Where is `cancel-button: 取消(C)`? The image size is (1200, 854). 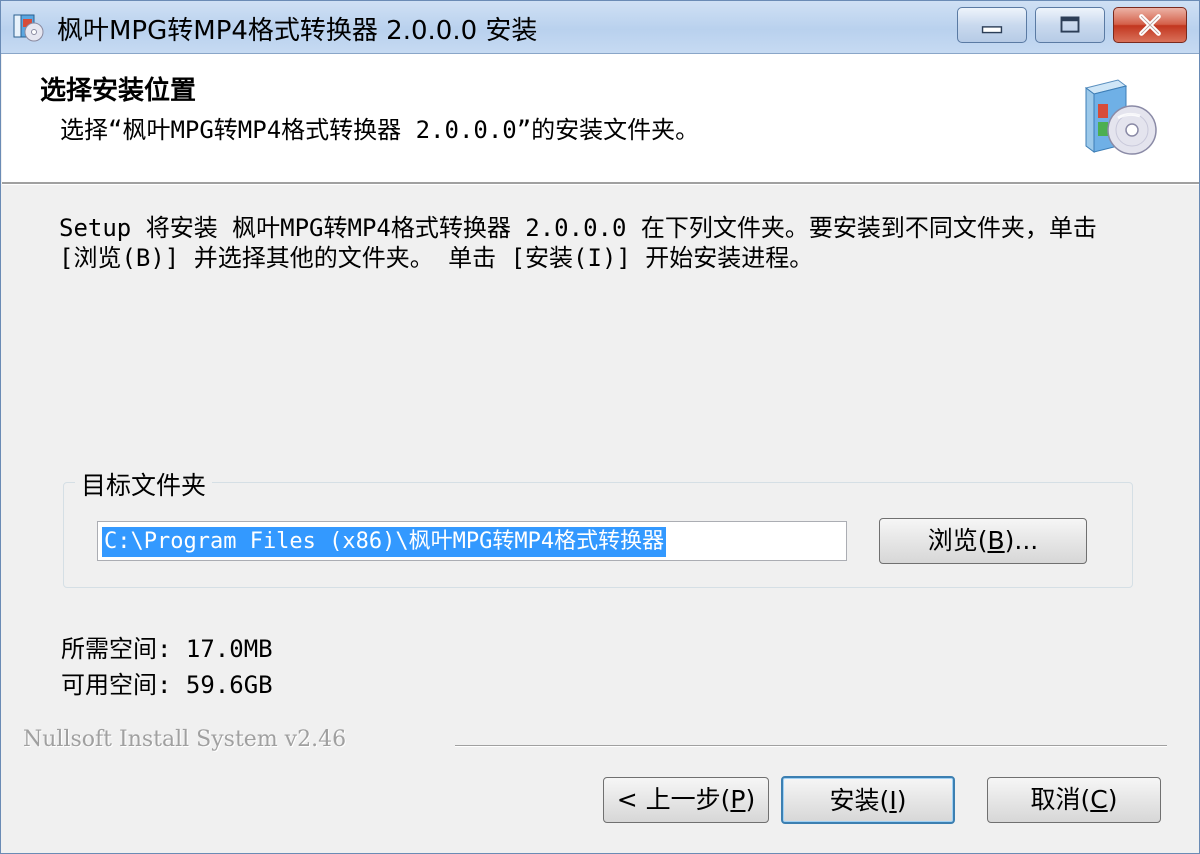
cancel-button: 取消(C) is located at coordinates (1074, 800).